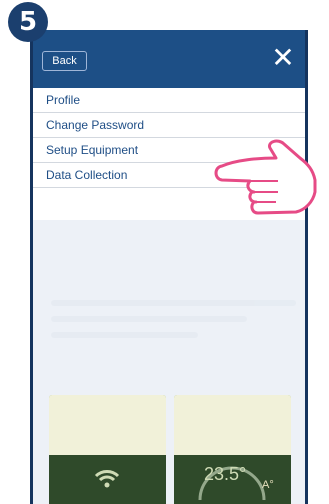  I want to click on wifi-tile, so click(107, 449).